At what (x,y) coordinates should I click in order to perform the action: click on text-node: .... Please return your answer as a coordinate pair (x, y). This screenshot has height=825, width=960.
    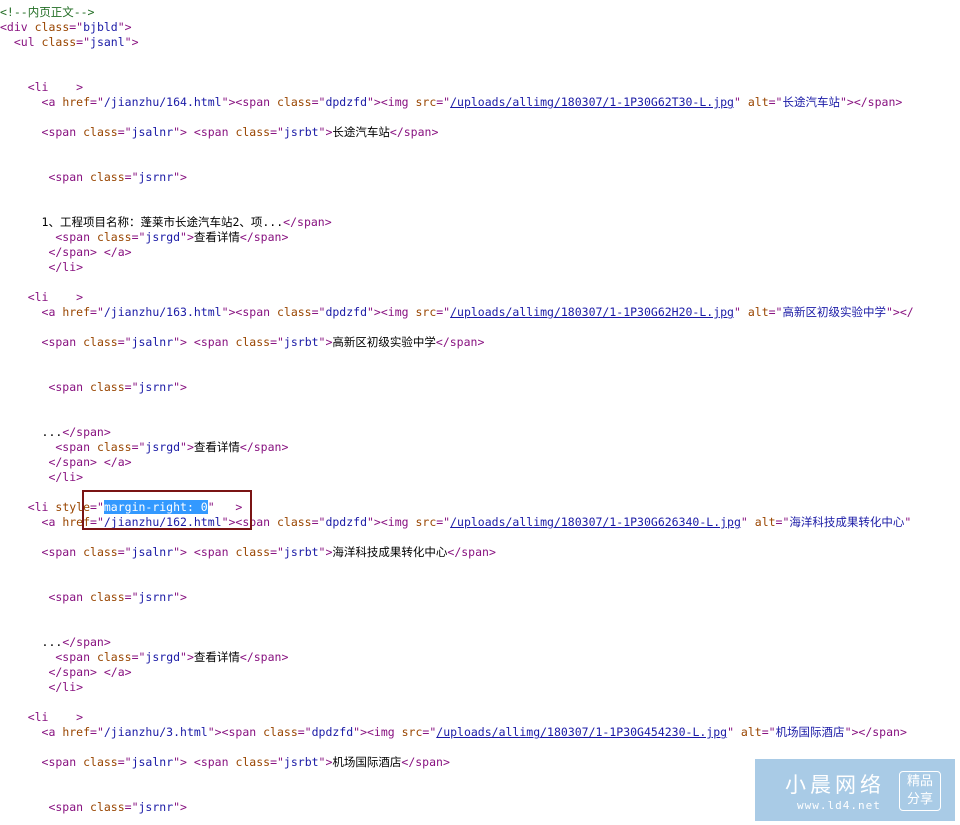
    Looking at the image, I should click on (31, 432).